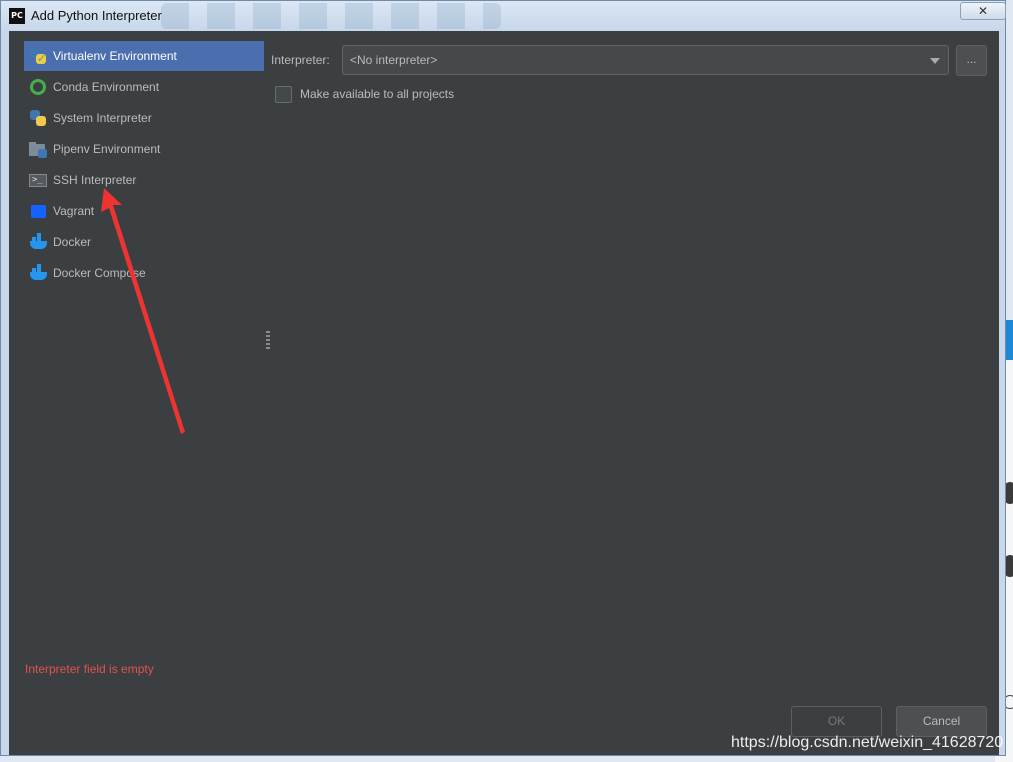 Image resolution: width=1013 pixels, height=762 pixels. What do you see at coordinates (38, 118) in the screenshot?
I see `python-icon` at bounding box center [38, 118].